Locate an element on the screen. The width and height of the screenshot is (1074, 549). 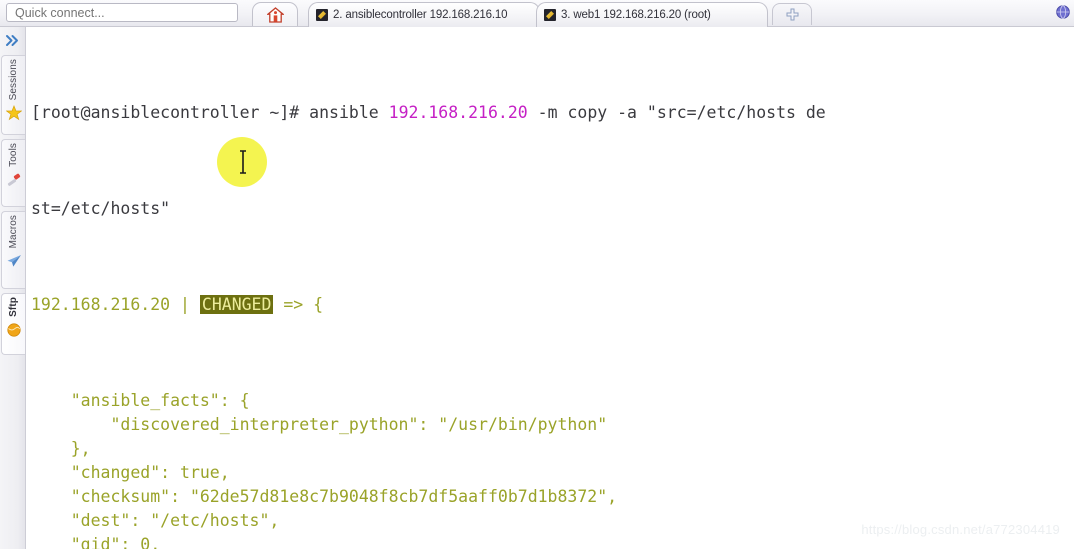
terminal-body-text: "gid": 0, is located at coordinates (96, 542).